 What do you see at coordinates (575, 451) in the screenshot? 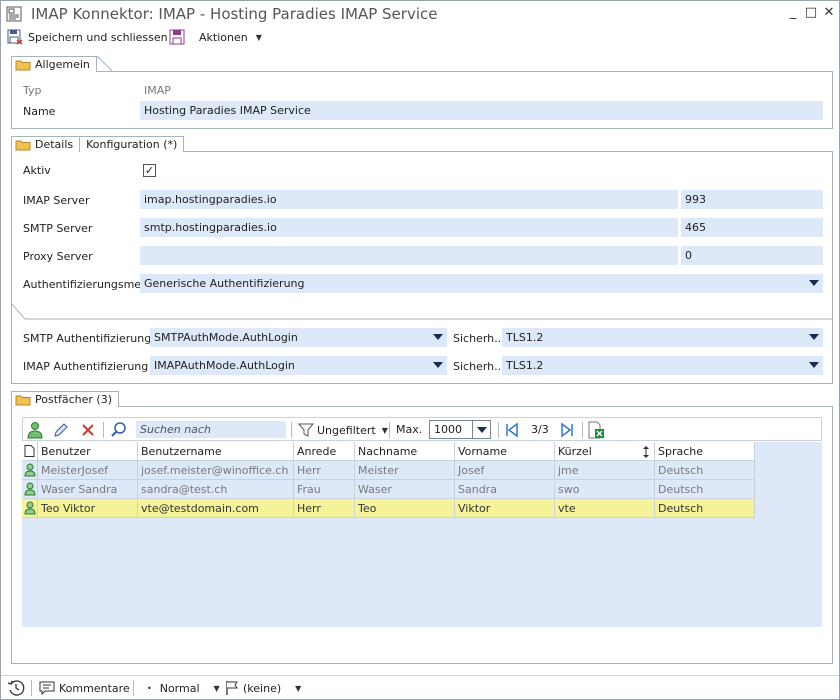
I see `column-header-kuerzel-label: Kürzel` at bounding box center [575, 451].